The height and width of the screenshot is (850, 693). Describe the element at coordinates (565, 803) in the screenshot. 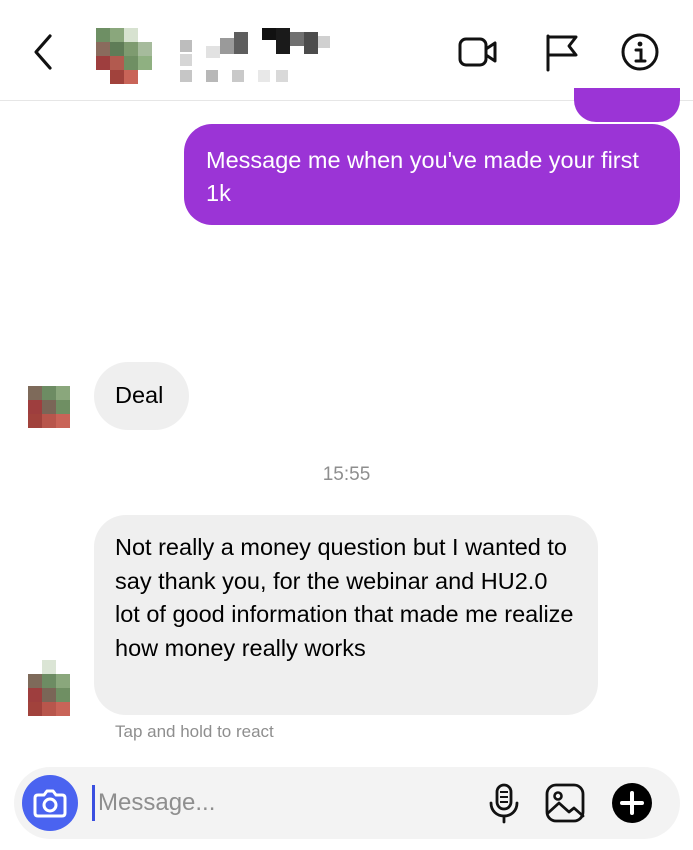

I see `image-icon` at that location.